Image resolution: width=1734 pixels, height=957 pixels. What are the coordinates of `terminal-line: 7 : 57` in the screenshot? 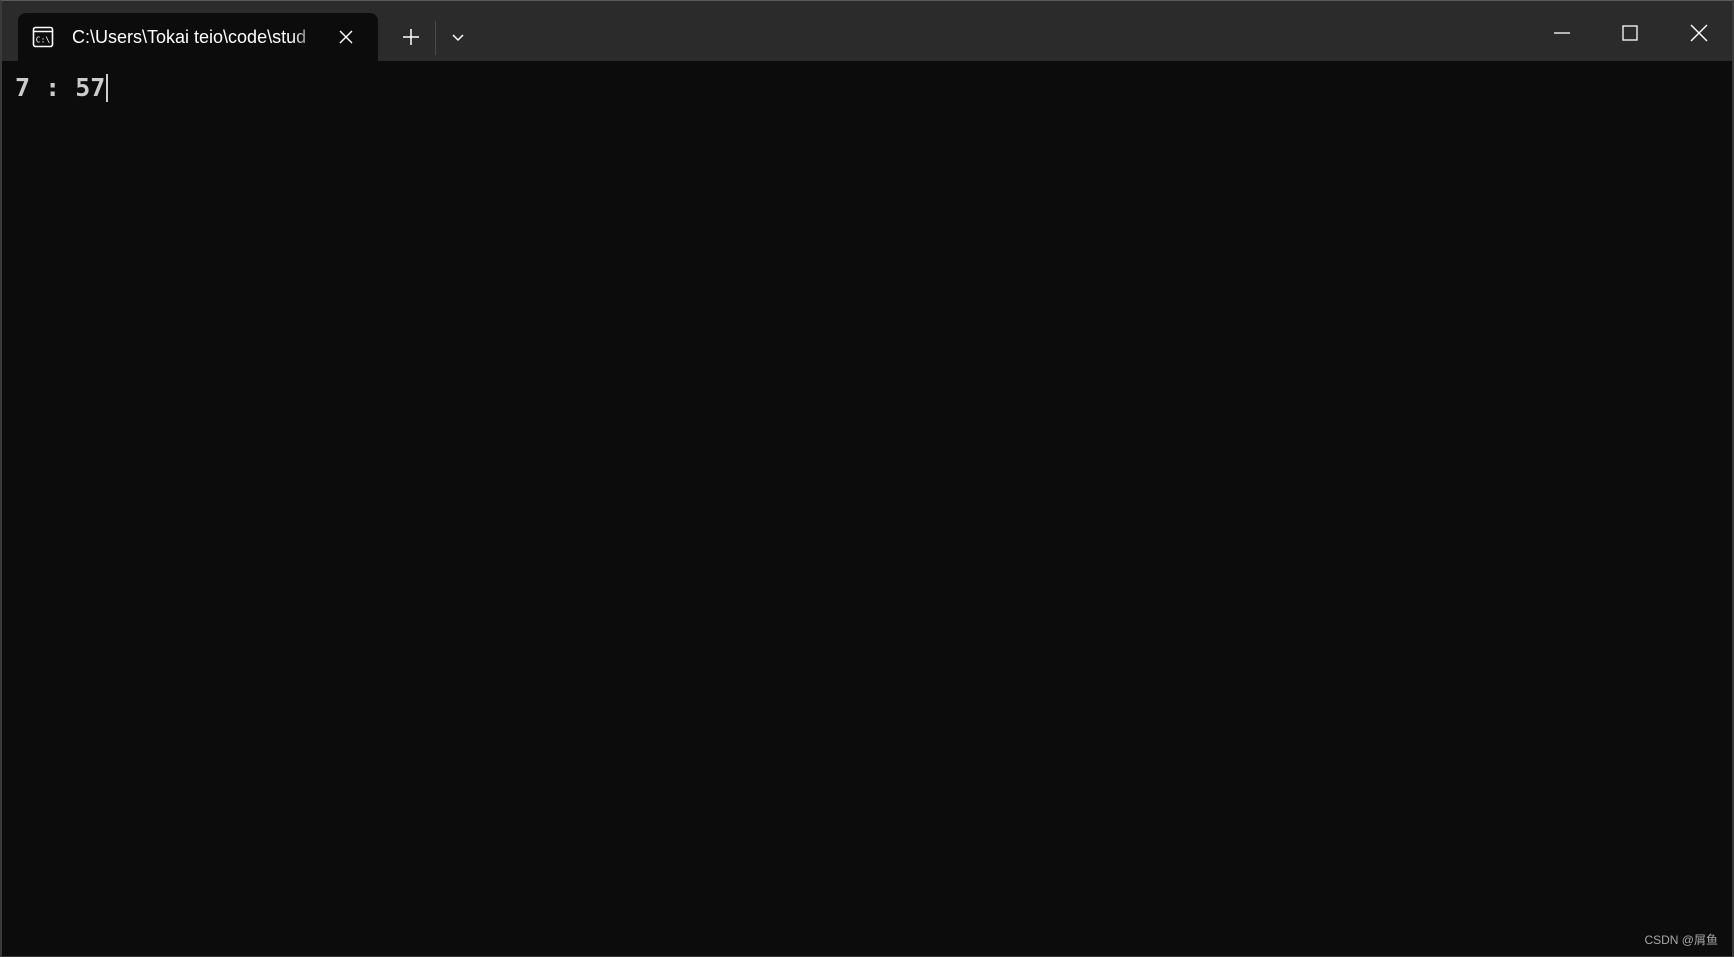 It's located at (62, 88).